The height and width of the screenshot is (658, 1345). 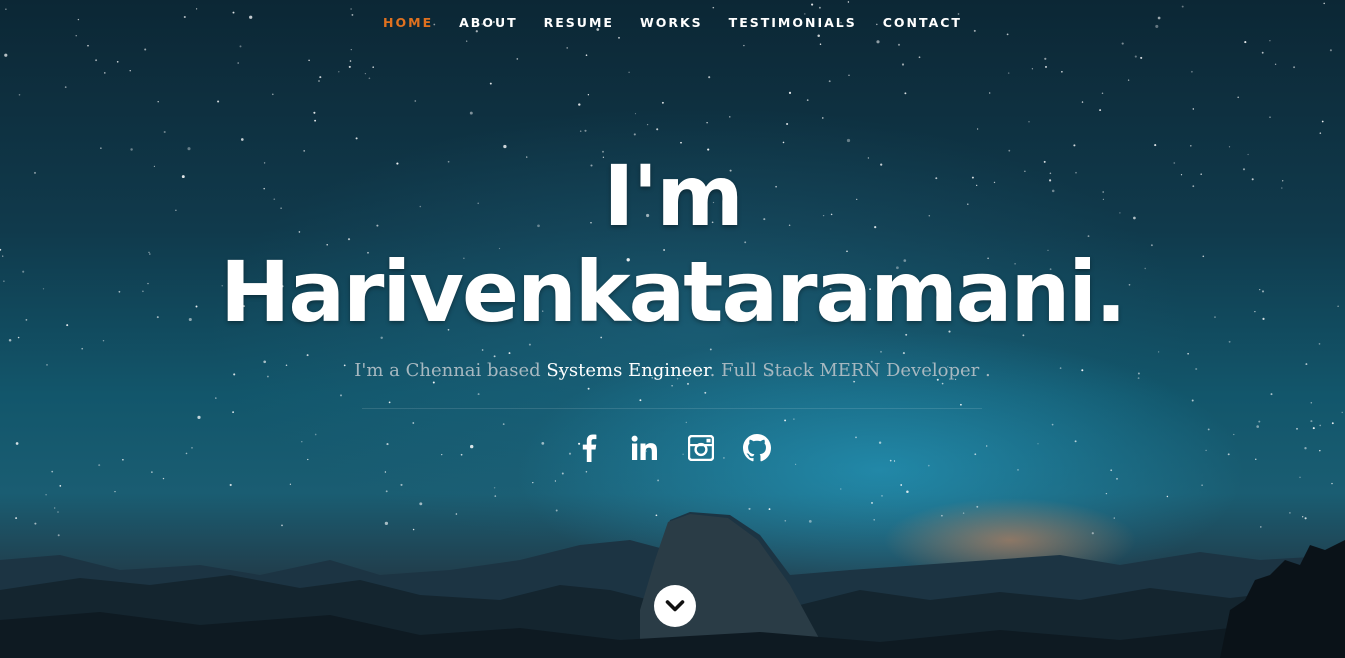 What do you see at coordinates (922, 23) in the screenshot?
I see `nav-contact: CONTACT` at bounding box center [922, 23].